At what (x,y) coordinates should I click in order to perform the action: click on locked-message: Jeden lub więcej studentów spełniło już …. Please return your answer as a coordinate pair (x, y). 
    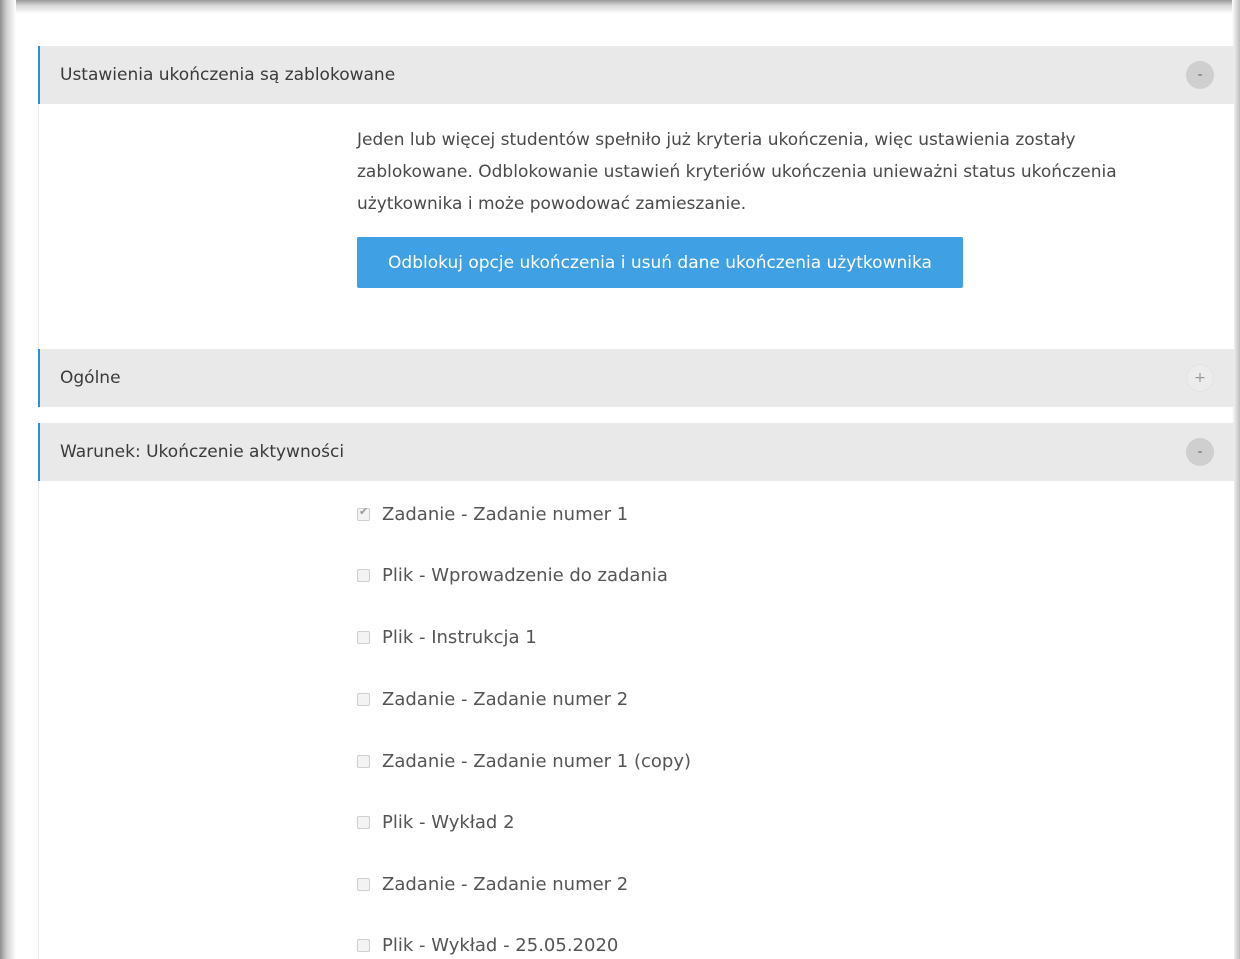
    Looking at the image, I should click on (737, 172).